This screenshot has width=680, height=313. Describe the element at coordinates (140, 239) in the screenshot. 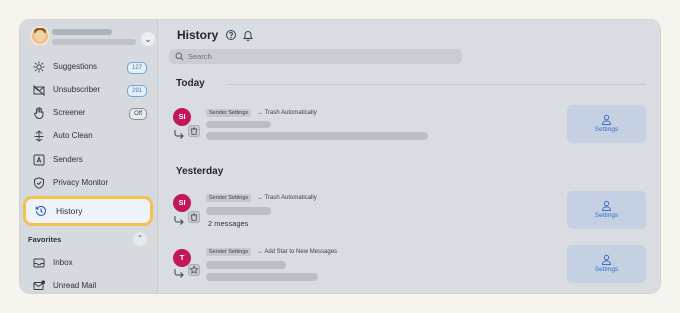

I see `chevron-up-icon: ⌃` at that location.